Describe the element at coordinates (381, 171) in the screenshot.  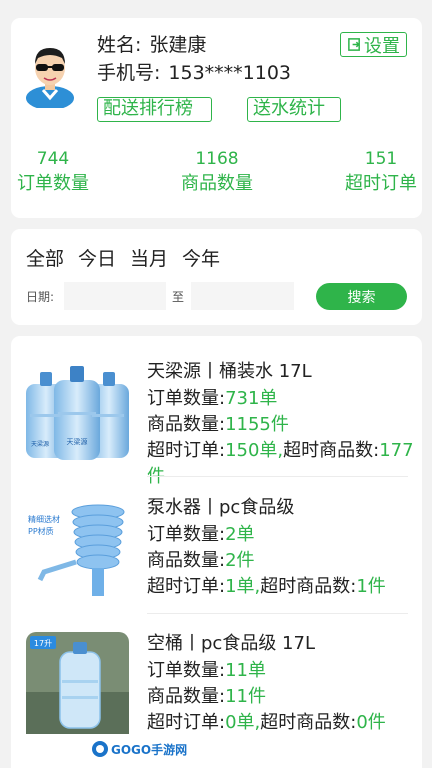
I see `stat-overtime: 151 超时订单` at that location.